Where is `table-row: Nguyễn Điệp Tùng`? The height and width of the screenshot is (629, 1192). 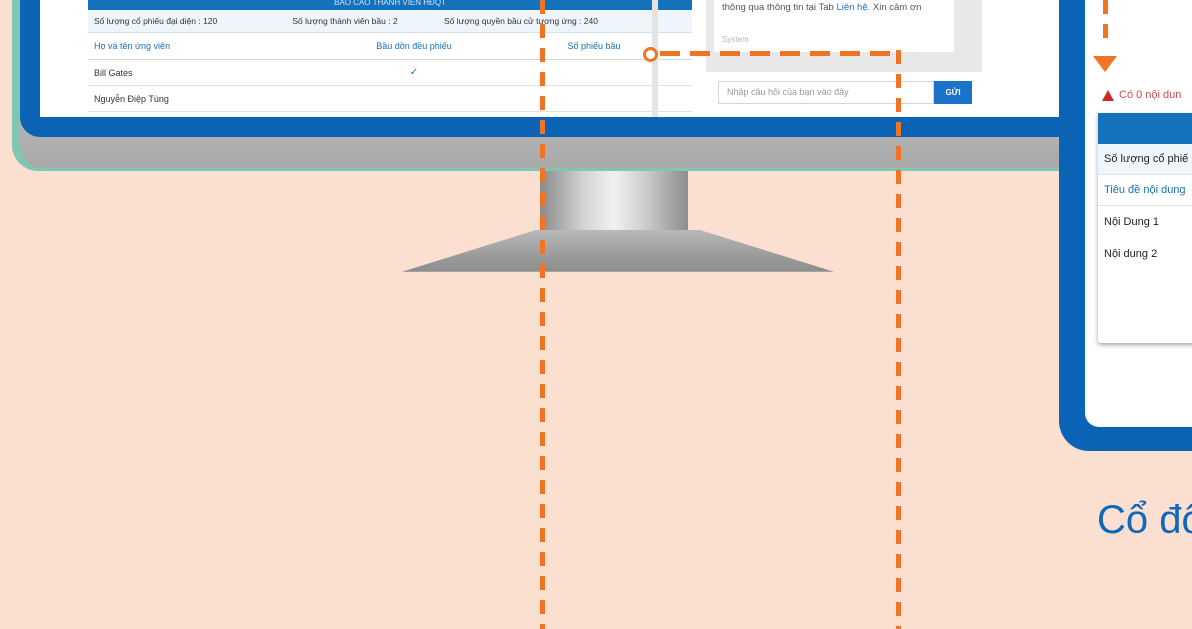
table-row: Nguyễn Điệp Tùng is located at coordinates (390, 99).